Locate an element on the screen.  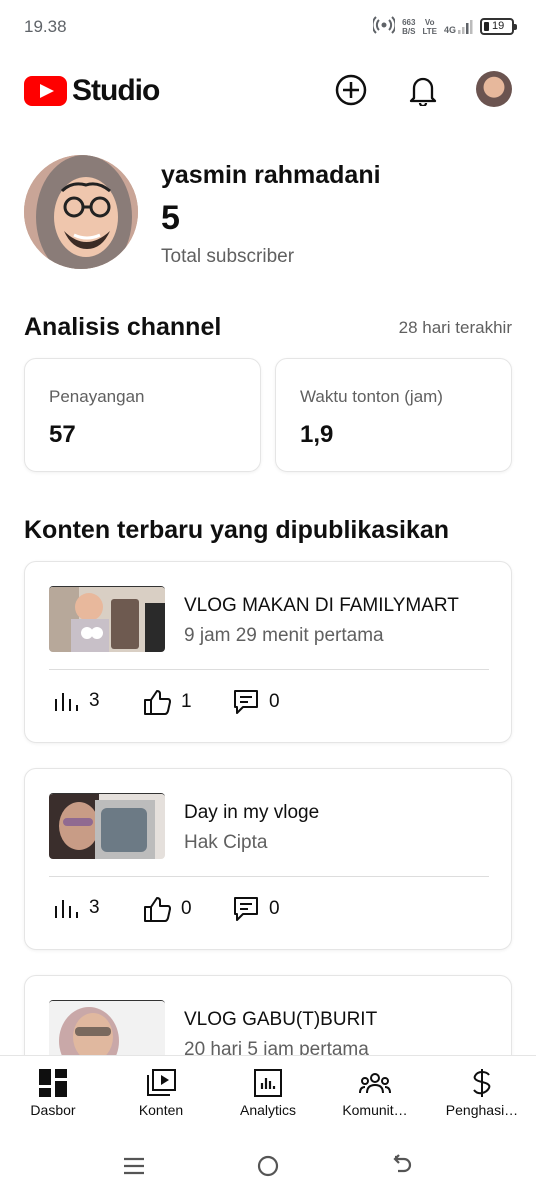
nav-item-content: Konten is located at coordinates (161, 1093).